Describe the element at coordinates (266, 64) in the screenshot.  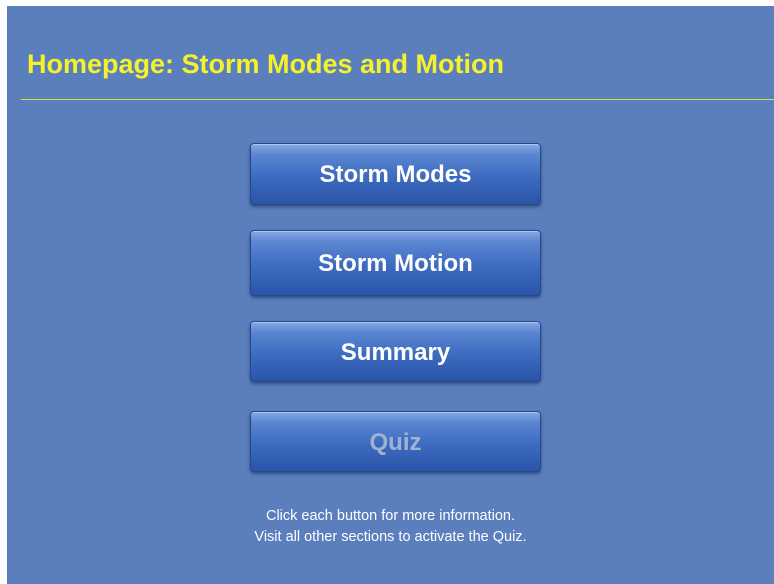
I see `page-title: Homepage: Storm Modes and Motion` at that location.